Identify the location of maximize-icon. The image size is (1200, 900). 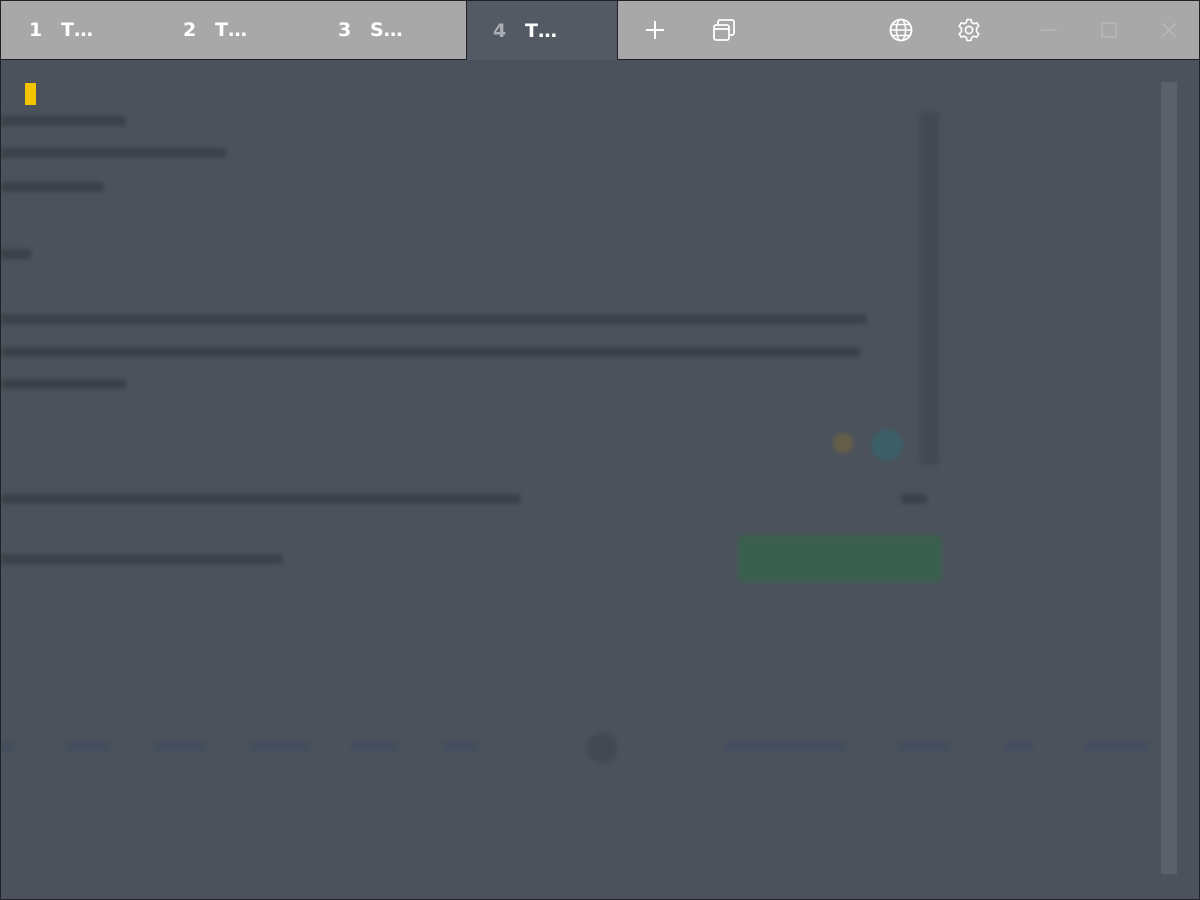
(1109, 30).